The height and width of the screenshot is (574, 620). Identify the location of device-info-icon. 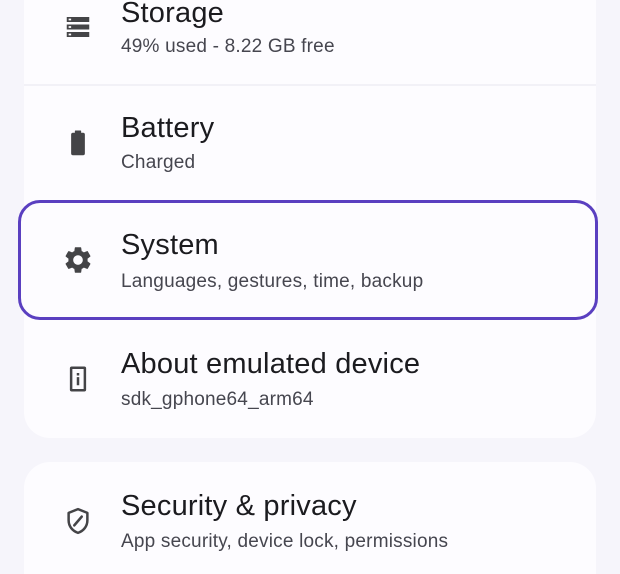
(78, 379).